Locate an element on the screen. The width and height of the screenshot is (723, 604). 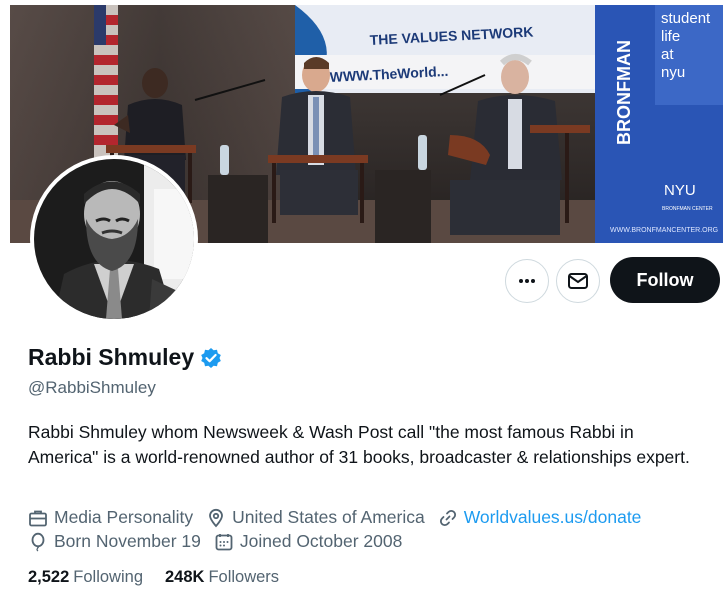
message-button is located at coordinates (578, 281).